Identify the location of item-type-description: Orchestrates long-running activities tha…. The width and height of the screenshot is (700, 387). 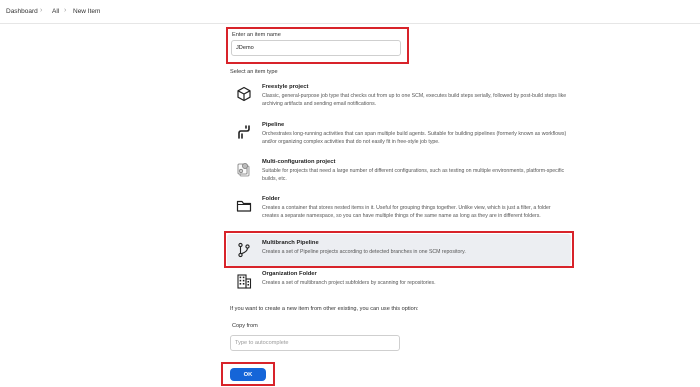
(414, 138).